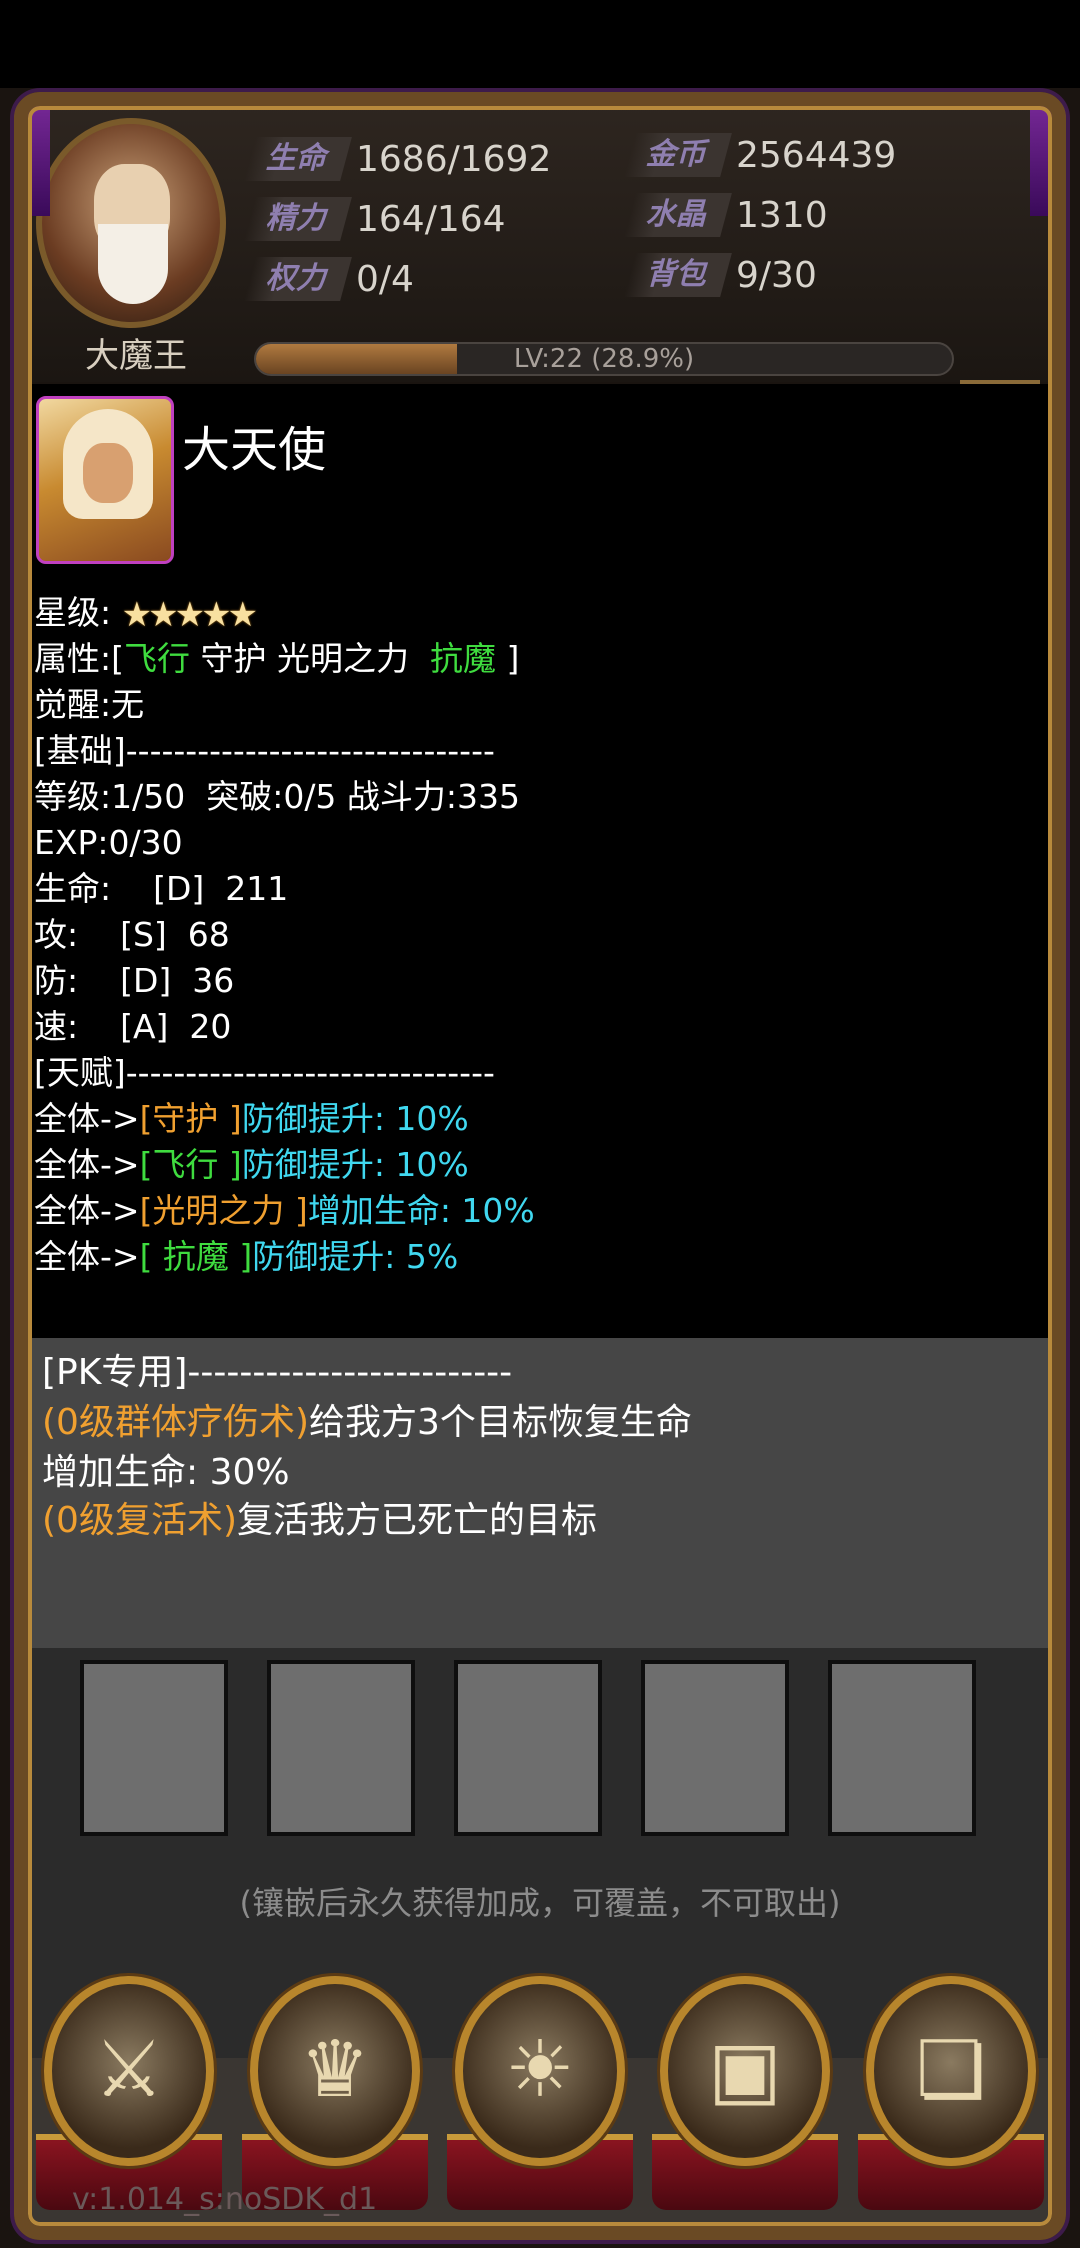 Image resolution: width=1080 pixels, height=2248 pixels. I want to click on nav-equipment-button: ⚔, so click(129, 2096).